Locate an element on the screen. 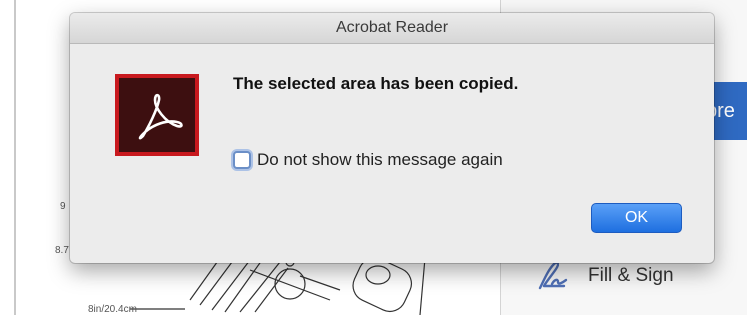 Image resolution: width=747 pixels, height=315 pixels. dimension-label: 9 is located at coordinates (63, 206).